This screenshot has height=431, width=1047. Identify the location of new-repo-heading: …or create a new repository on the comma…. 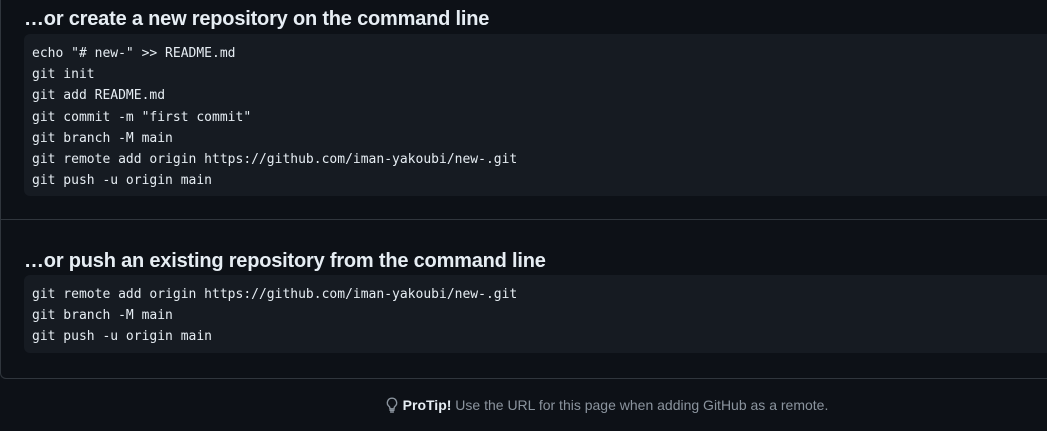
(257, 19).